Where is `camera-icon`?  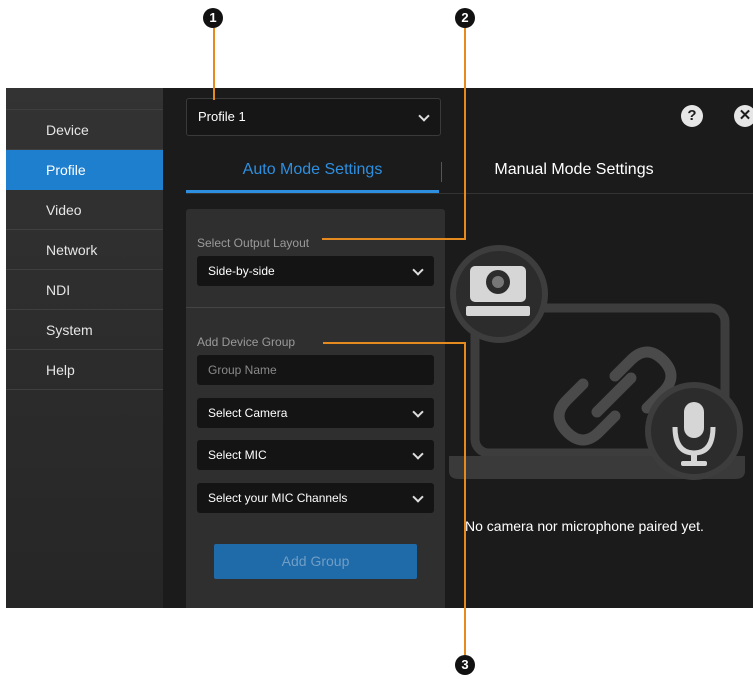 camera-icon is located at coordinates (499, 294).